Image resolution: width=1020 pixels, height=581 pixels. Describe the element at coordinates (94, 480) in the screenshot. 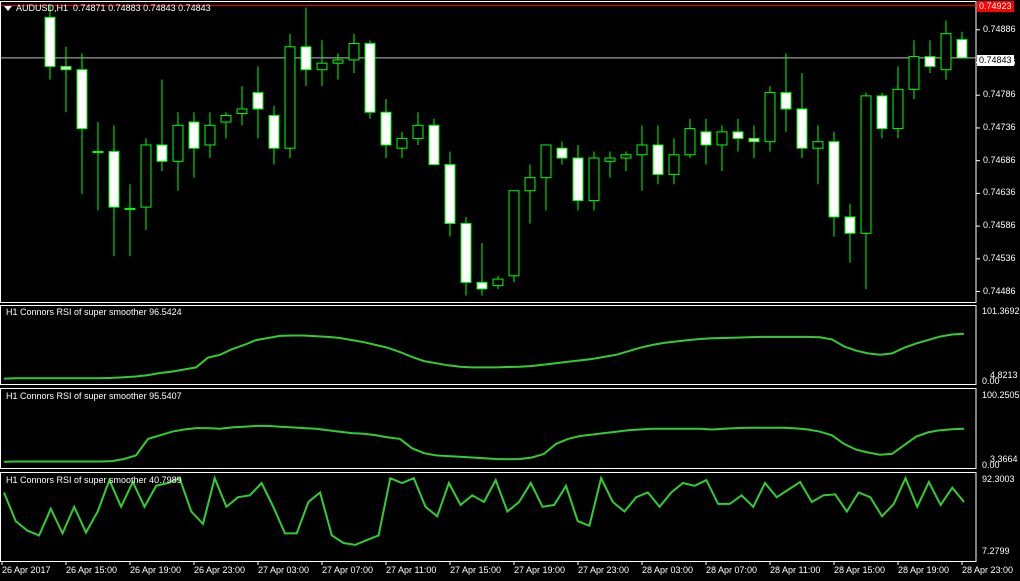

I see `indicator-3-title: H1 Connors RSI of super smoother 40.7989` at that location.